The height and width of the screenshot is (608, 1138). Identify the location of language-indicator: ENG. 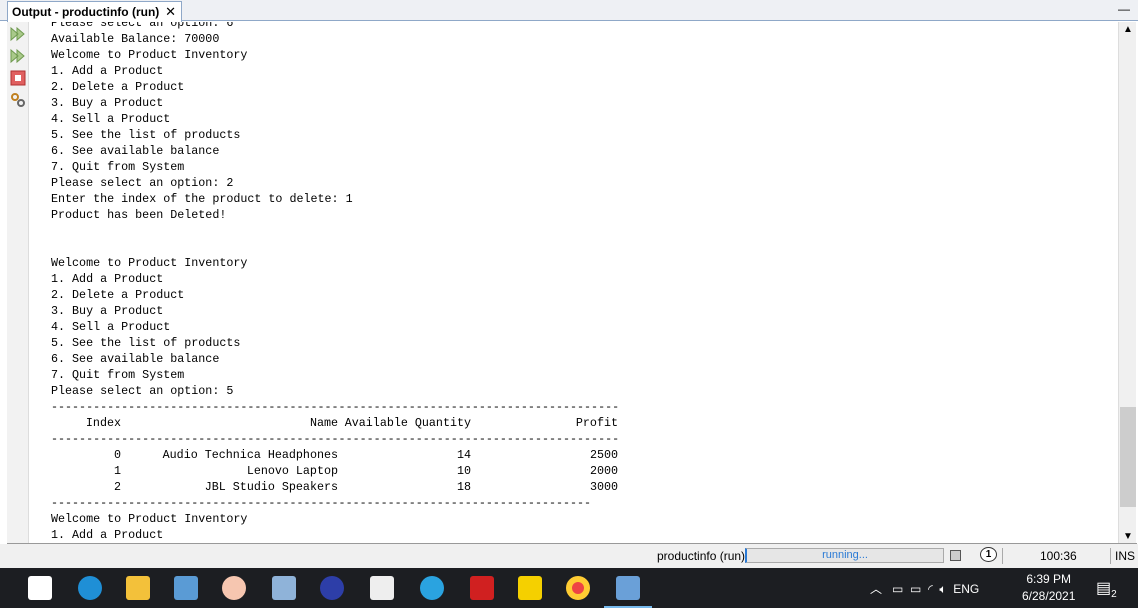
(966, 589).